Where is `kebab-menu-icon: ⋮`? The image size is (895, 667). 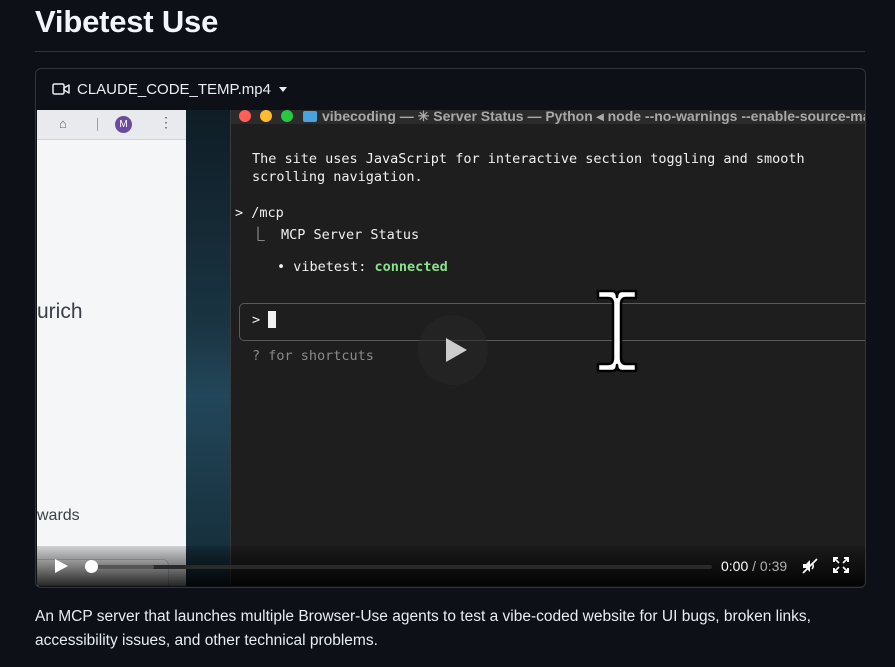
kebab-menu-icon: ⋮ is located at coordinates (166, 122).